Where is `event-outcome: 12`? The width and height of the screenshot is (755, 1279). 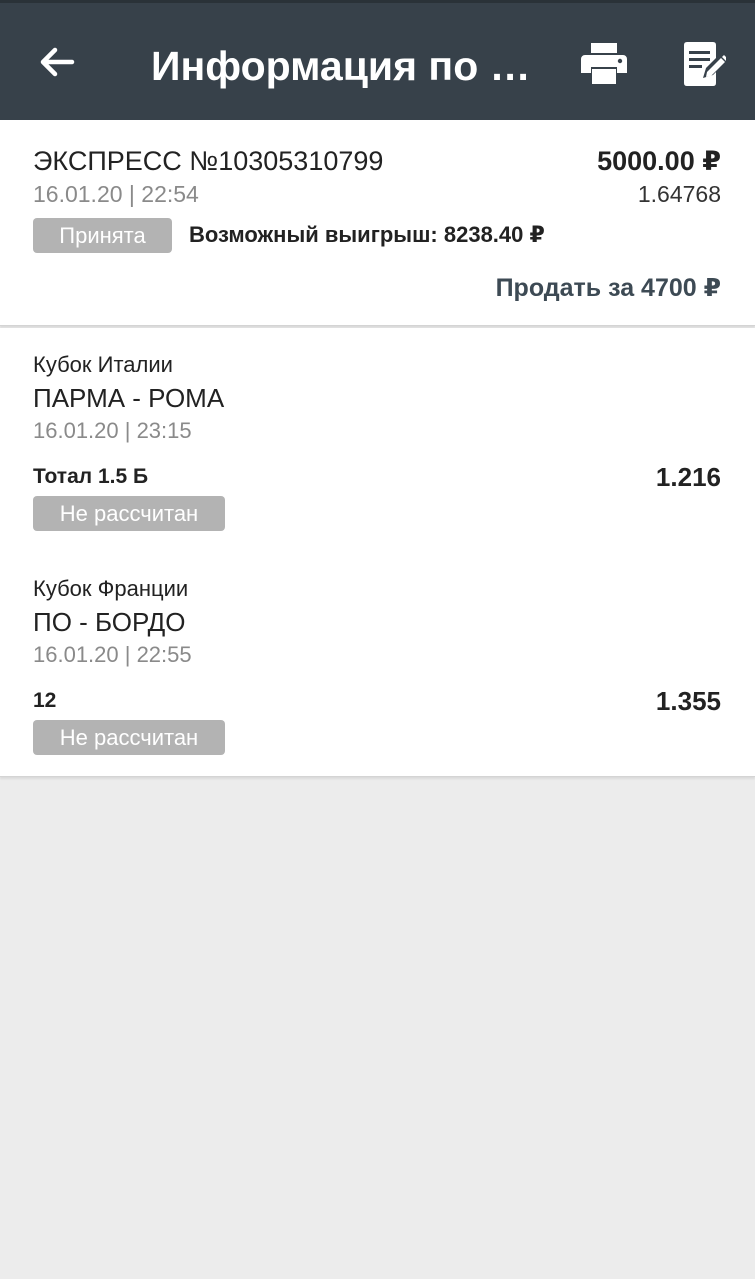
event-outcome: 12 is located at coordinates (45, 700).